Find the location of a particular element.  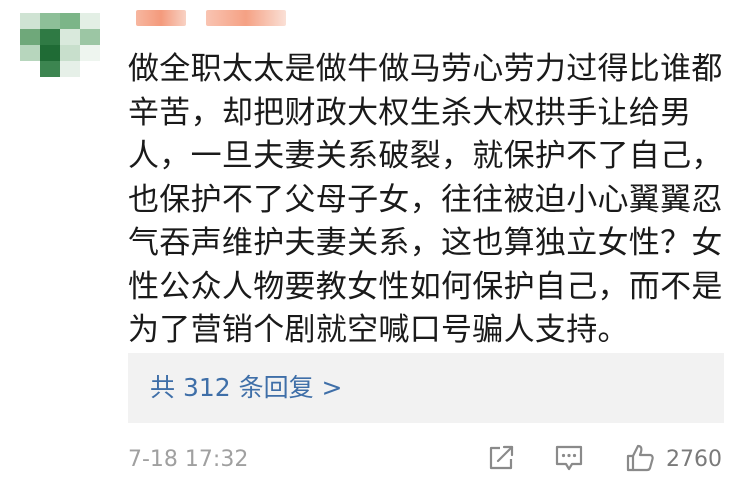

replies-box: 共 312 条回复 > is located at coordinates (426, 388).